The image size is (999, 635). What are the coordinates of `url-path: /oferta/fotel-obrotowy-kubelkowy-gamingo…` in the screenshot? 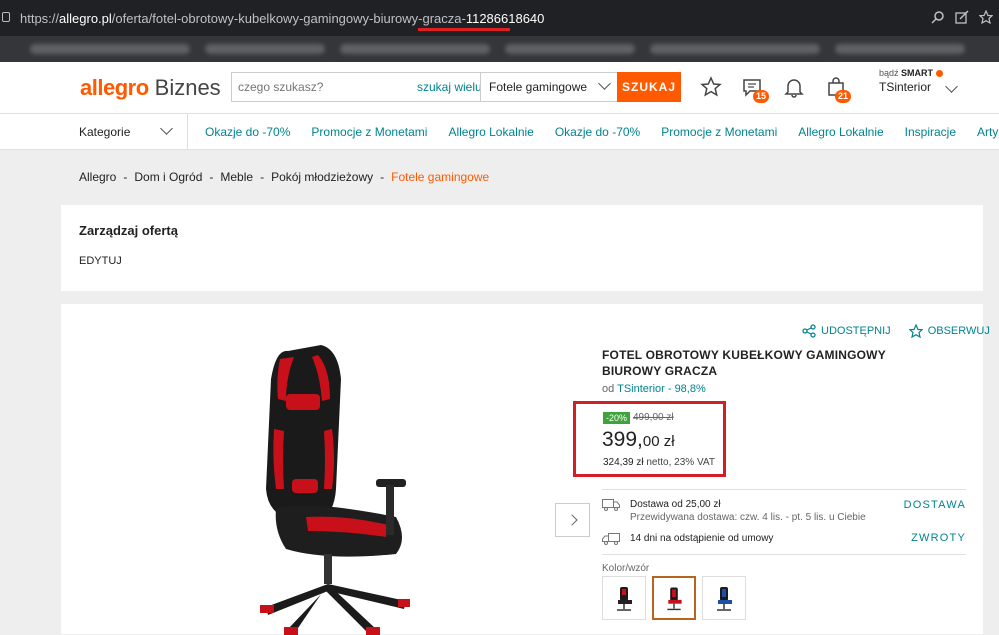 It's located at (288, 18).